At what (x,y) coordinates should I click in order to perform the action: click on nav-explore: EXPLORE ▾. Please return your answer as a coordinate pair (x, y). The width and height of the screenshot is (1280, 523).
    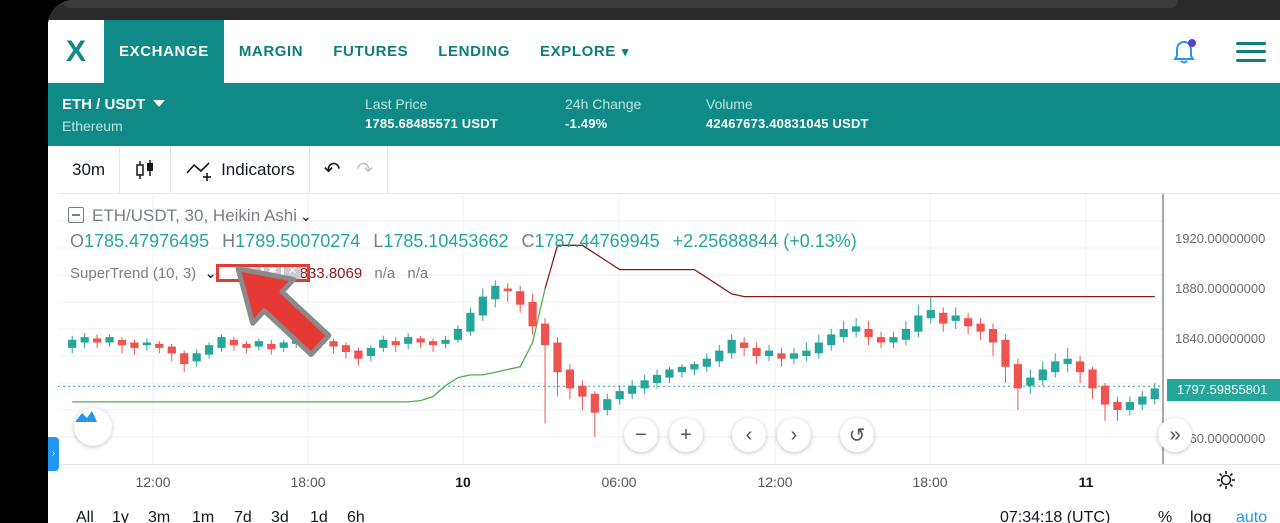
    Looking at the image, I should click on (584, 51).